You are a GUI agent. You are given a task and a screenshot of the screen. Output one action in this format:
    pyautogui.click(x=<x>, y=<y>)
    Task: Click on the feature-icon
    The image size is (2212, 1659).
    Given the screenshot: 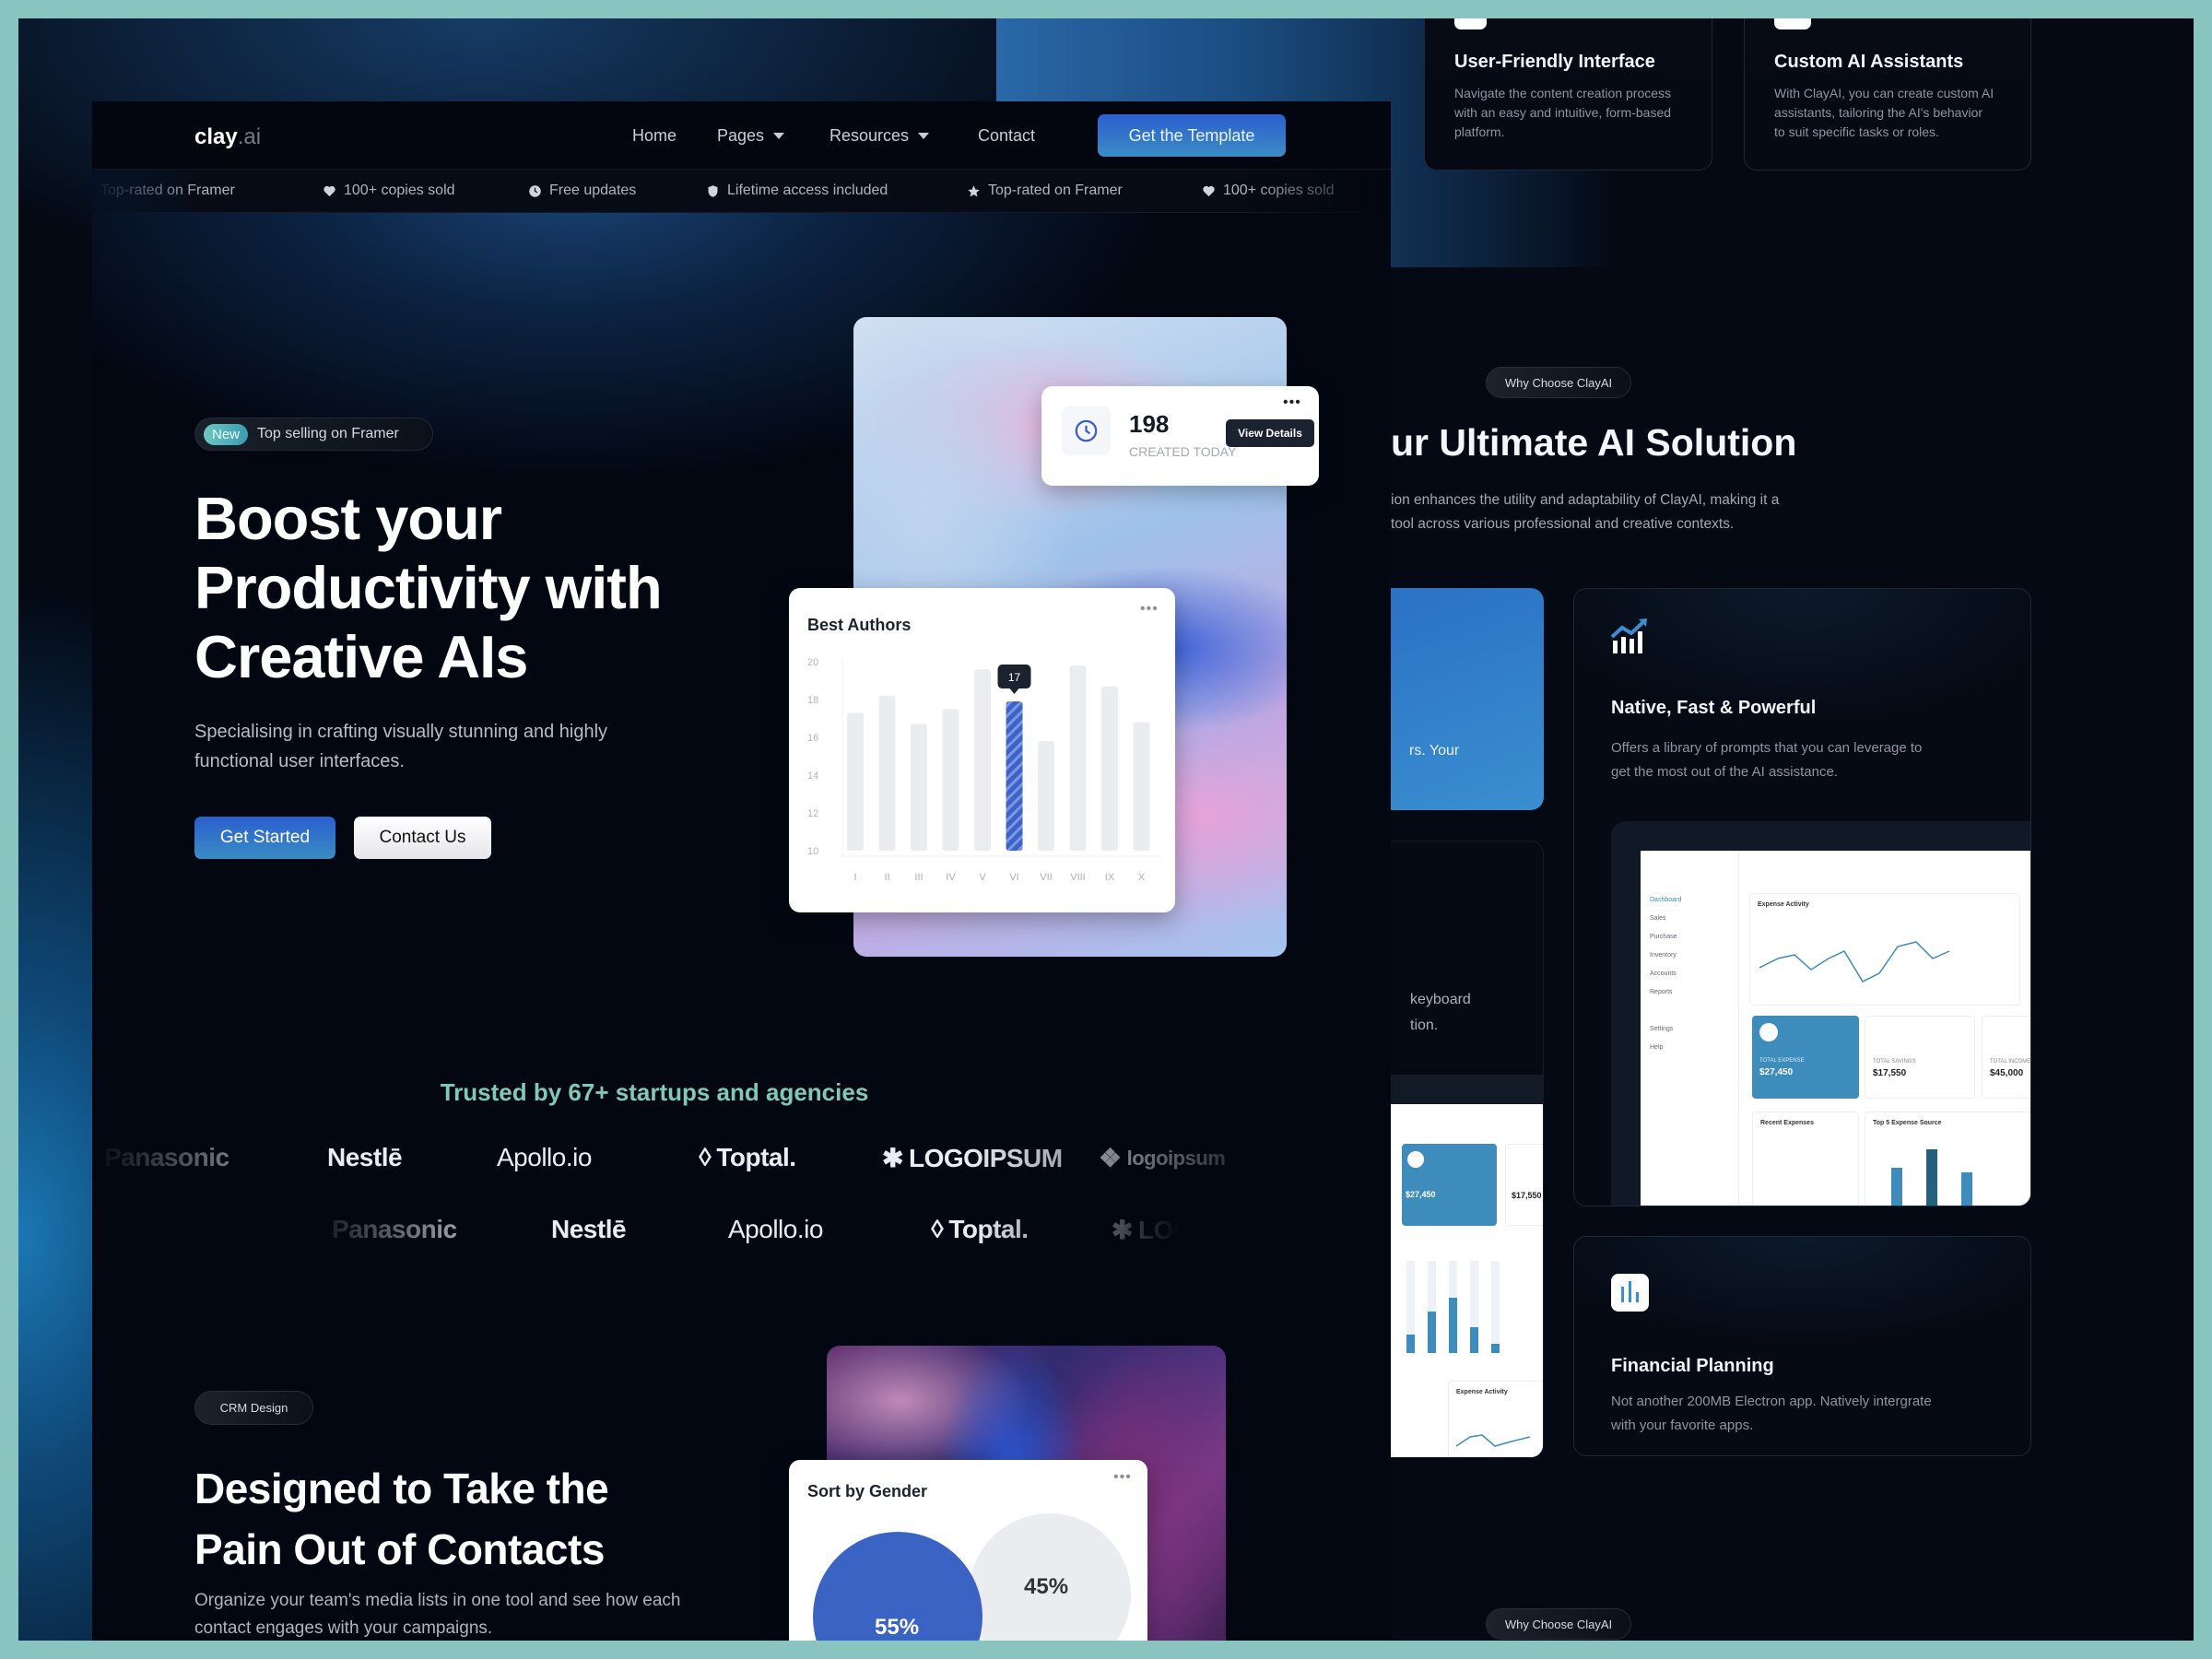 What is the action you would take?
    pyautogui.click(x=1792, y=23)
    